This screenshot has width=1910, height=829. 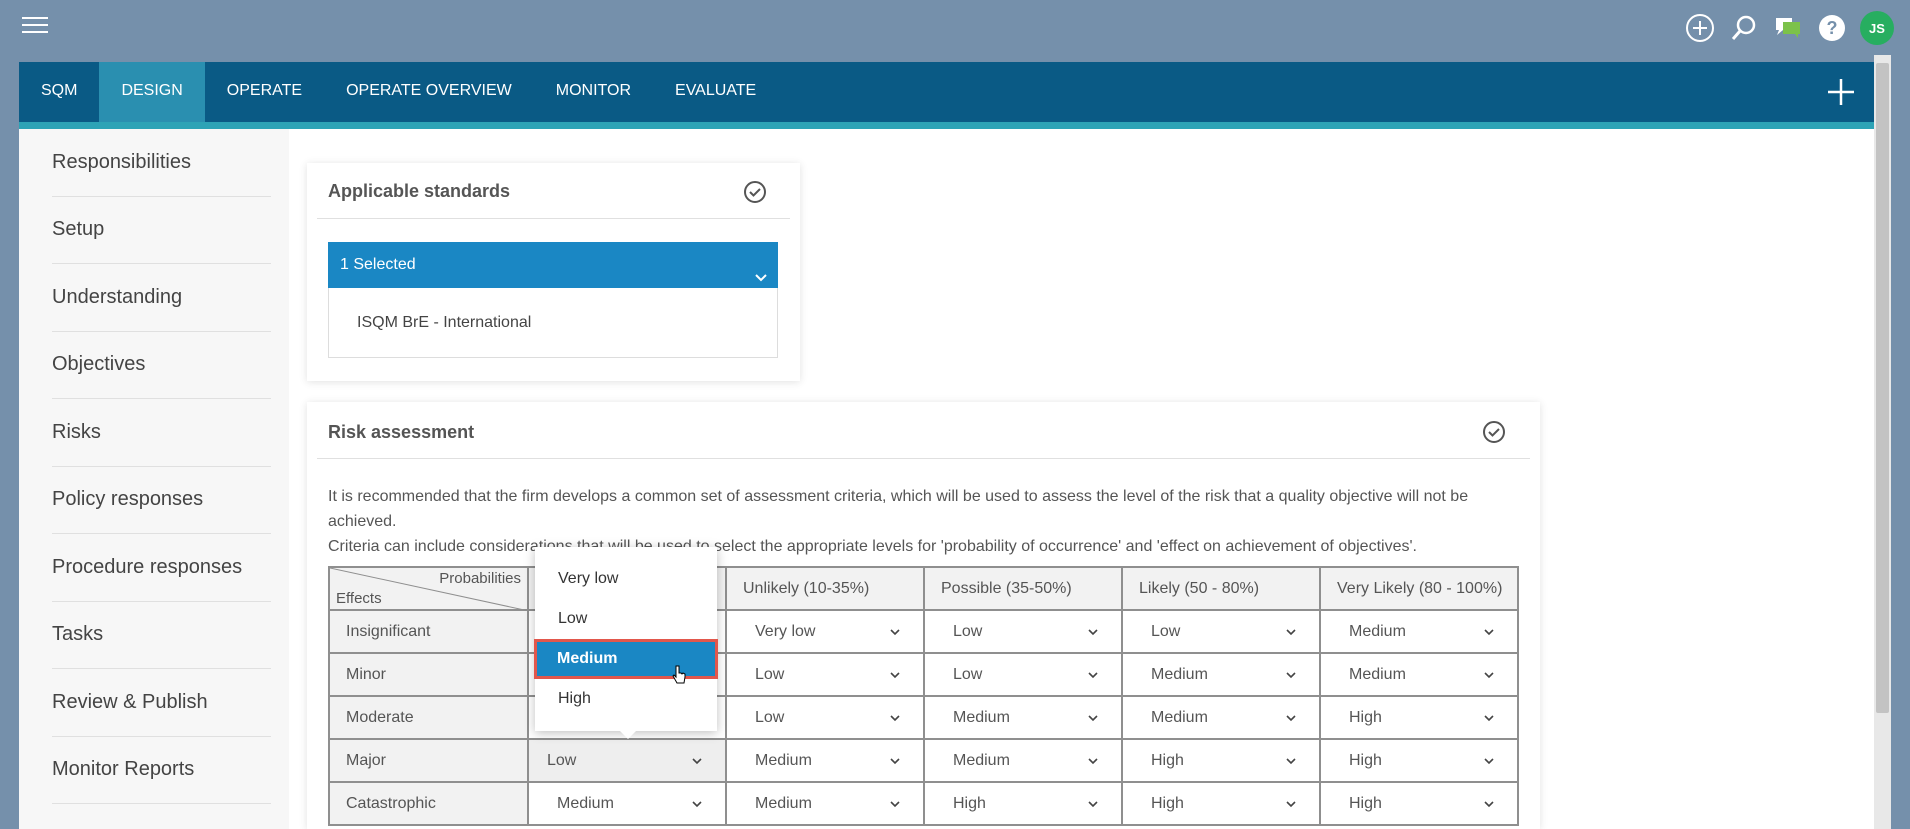 What do you see at coordinates (553, 265) in the screenshot?
I see `standards-select: 1 Selected` at bounding box center [553, 265].